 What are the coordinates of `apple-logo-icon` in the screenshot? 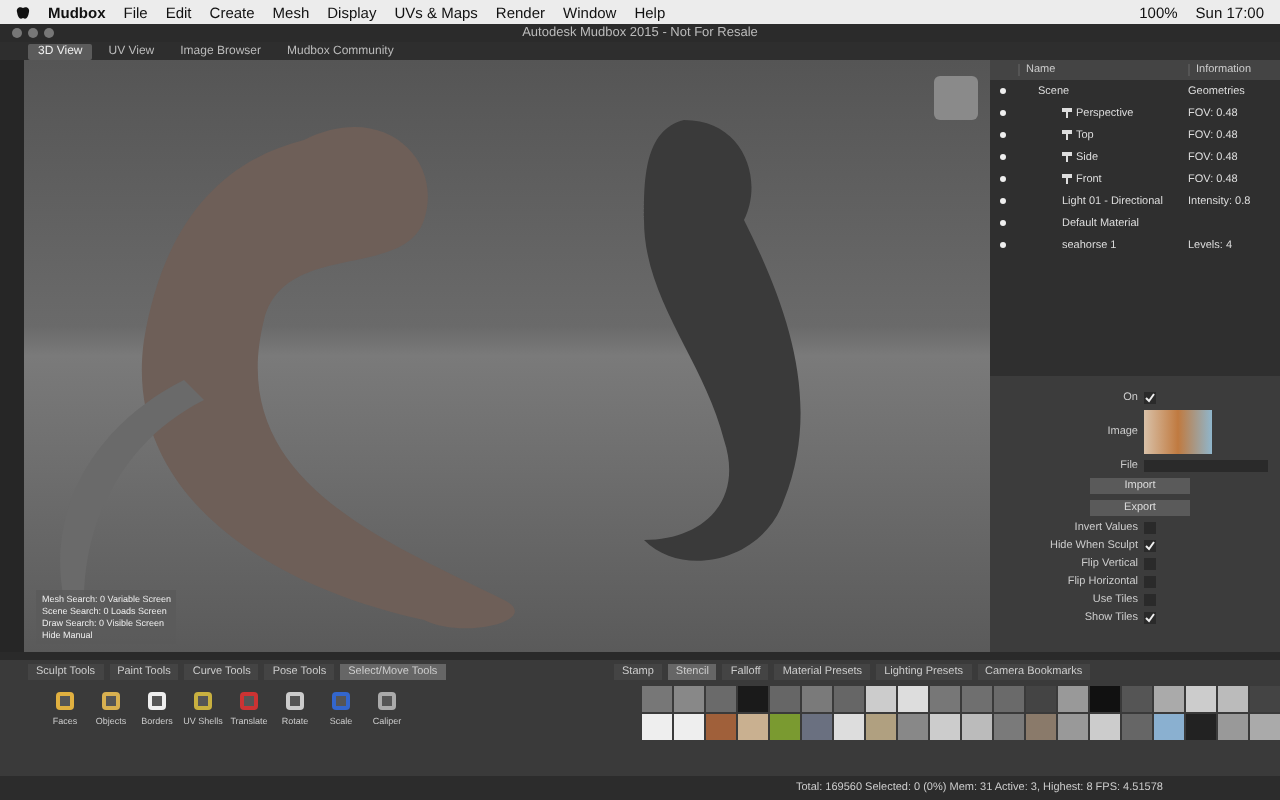 It's located at (23, 12).